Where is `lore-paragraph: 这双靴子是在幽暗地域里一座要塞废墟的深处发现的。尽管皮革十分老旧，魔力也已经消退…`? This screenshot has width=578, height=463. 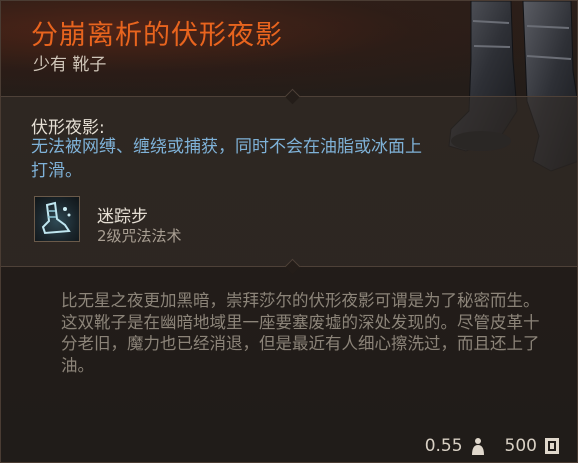
lore-paragraph: 这双靴子是在幽暗地域里一座要塞废墟的深处发现的。尽管皮革十分老旧，魔力也已经消退… is located at coordinates (300, 343).